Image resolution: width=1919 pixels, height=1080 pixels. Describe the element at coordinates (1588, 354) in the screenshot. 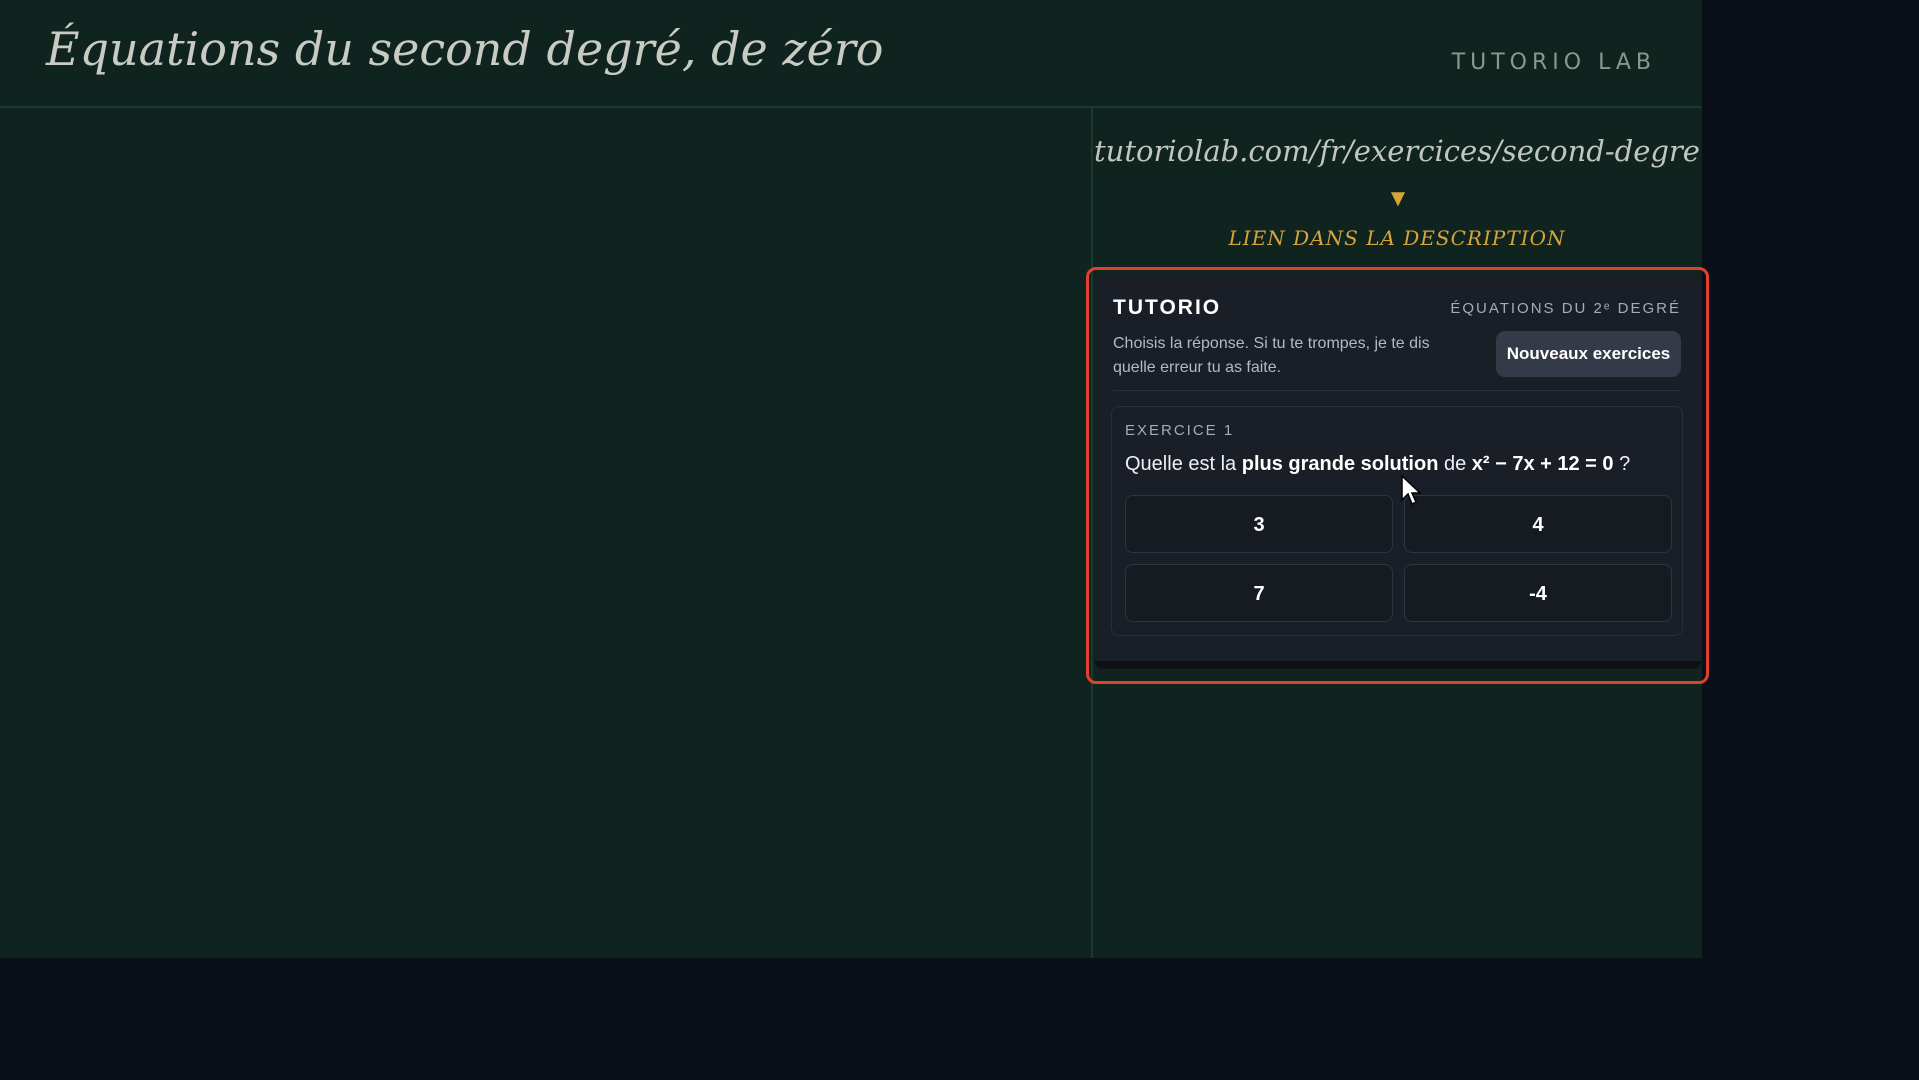

I see `new-exercises-button: Nouveaux exercices` at that location.